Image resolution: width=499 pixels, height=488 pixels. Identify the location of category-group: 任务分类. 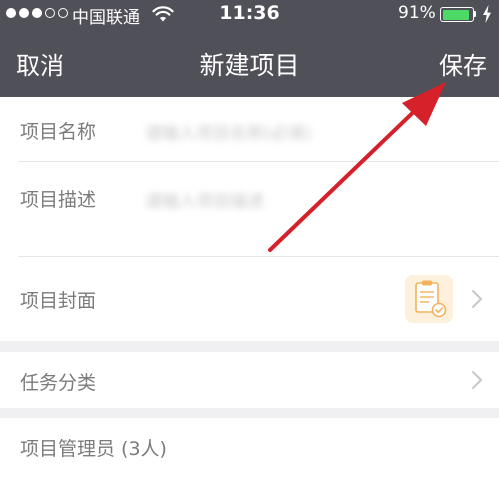
(249, 380).